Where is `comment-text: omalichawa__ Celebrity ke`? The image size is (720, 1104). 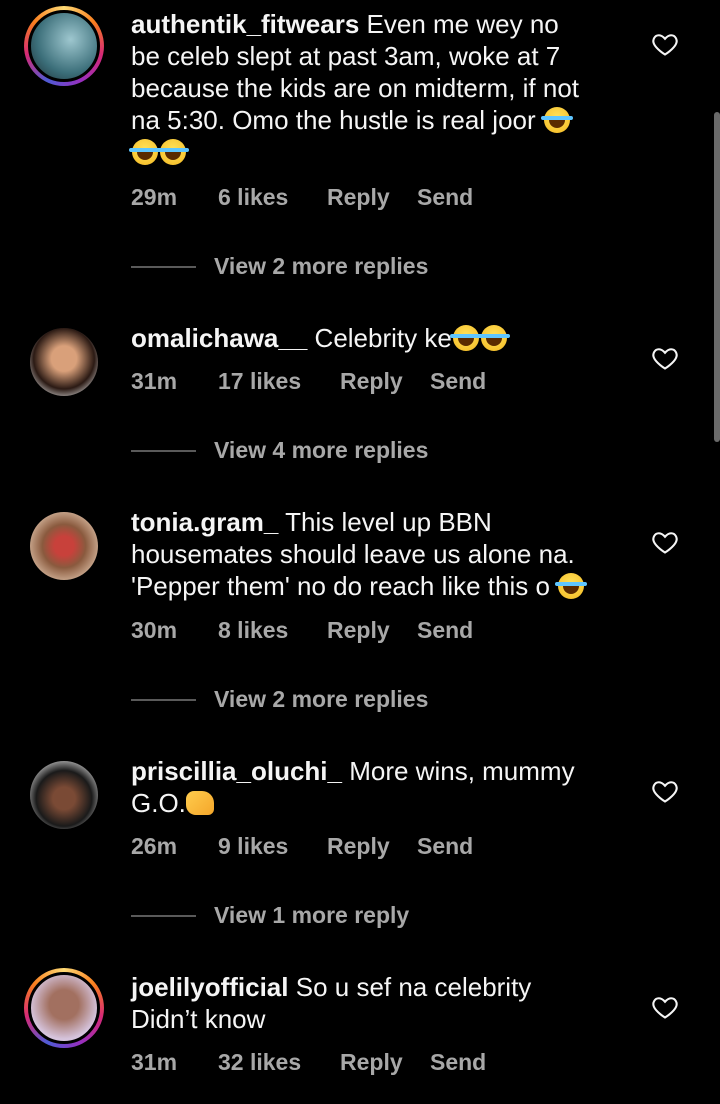 comment-text: omalichawa__ Celebrity ke is located at coordinates (376, 338).